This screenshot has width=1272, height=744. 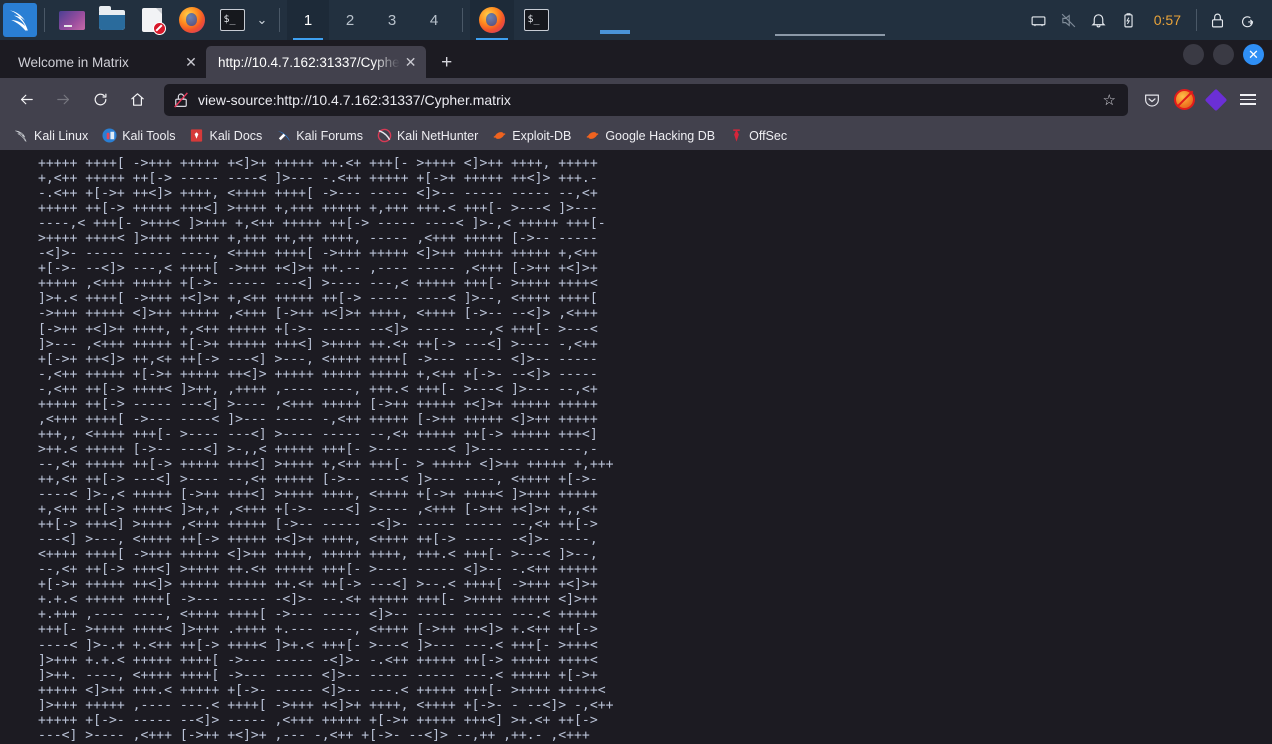 I want to click on files-icon, so click(x=72, y=20).